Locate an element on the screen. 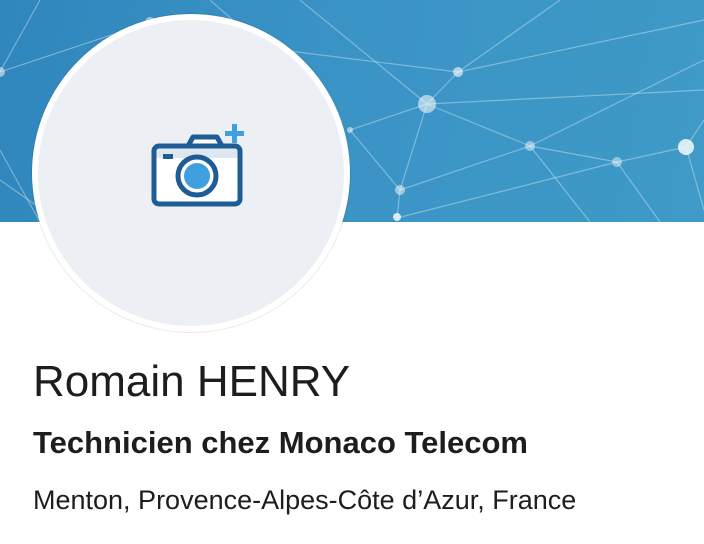 Image resolution: width=704 pixels, height=544 pixels. profile-name: Romain HENRY is located at coordinates (192, 381).